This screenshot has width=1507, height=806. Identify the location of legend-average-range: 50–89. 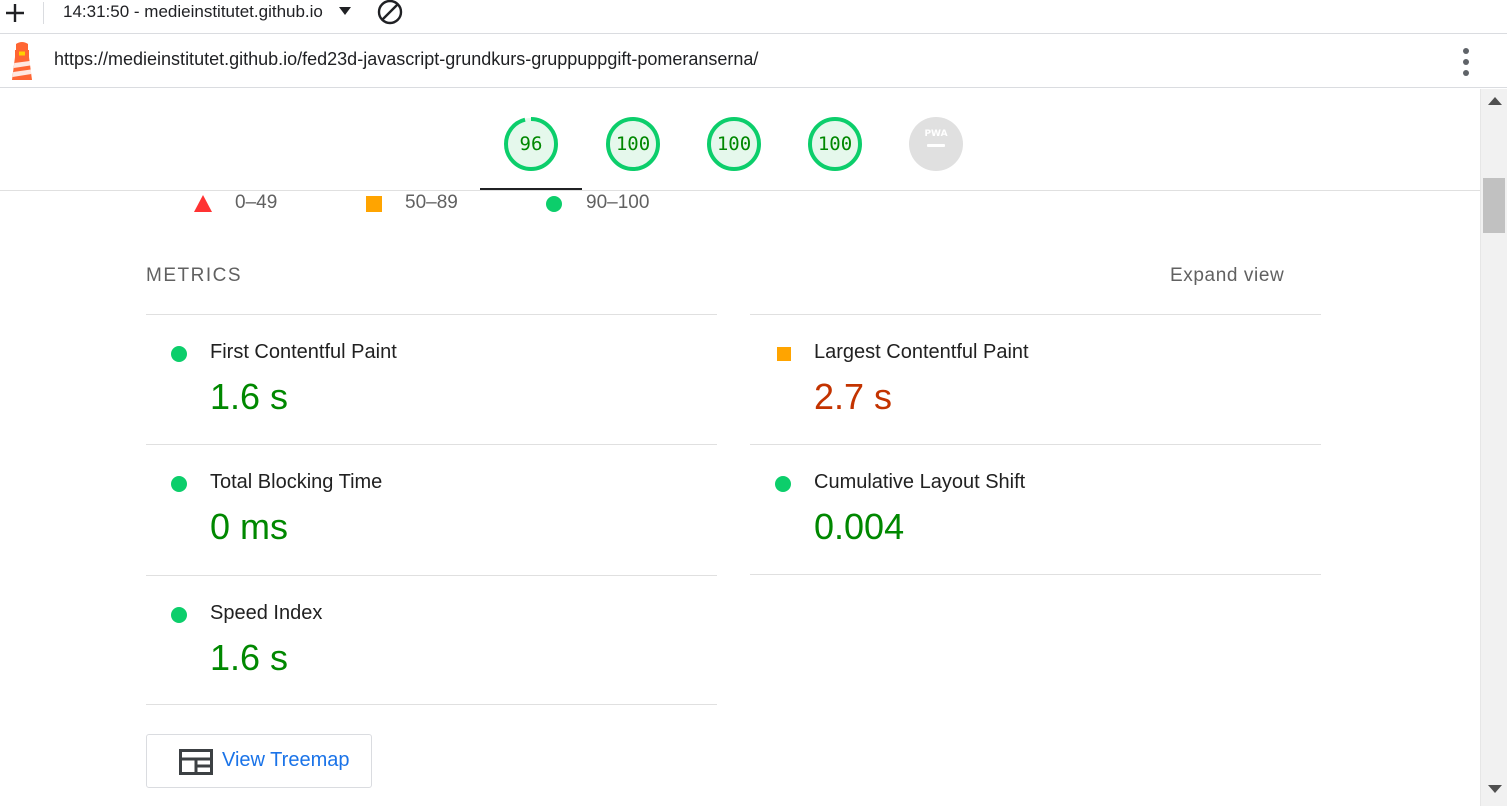
(431, 202).